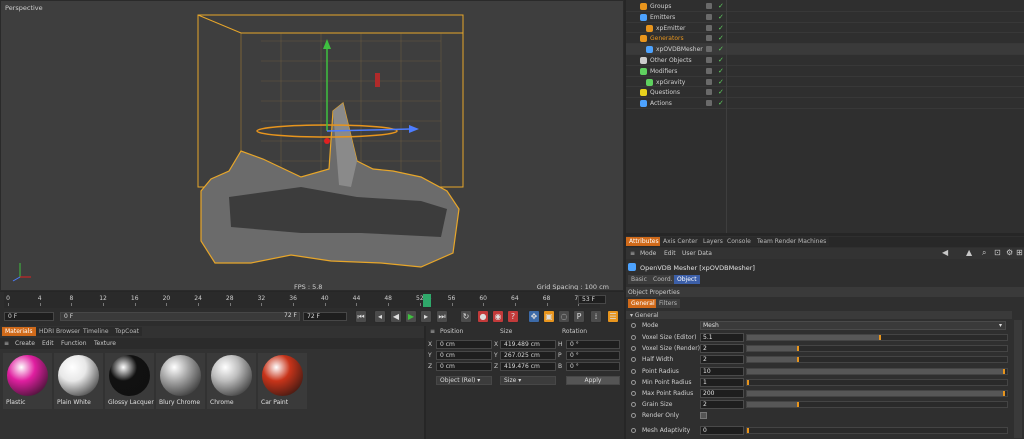 The height and width of the screenshot is (439, 1024). I want to click on search-icon: ⌕, so click(984, 253).